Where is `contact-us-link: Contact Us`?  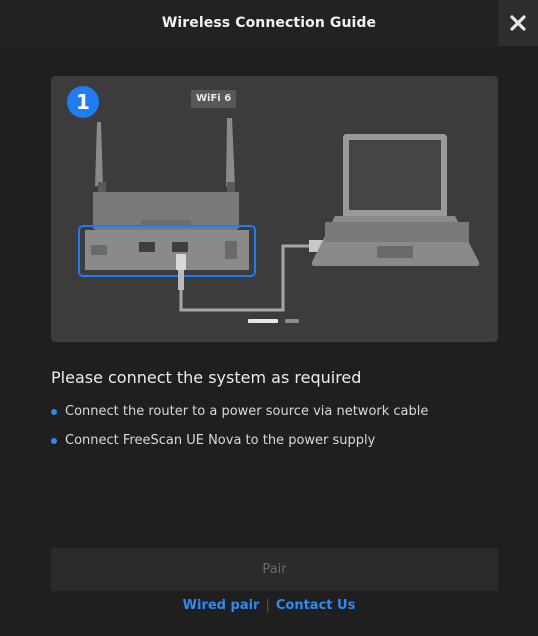 contact-us-link: Contact Us is located at coordinates (315, 605).